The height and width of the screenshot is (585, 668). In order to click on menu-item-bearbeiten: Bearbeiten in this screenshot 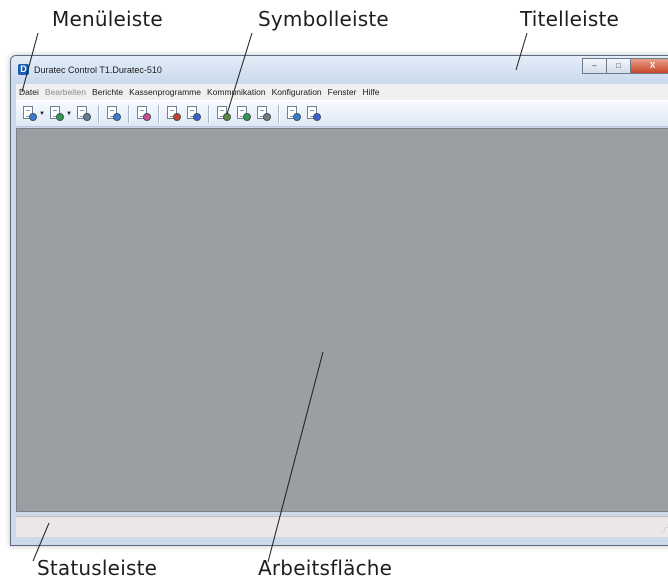, I will do `click(65, 92)`.